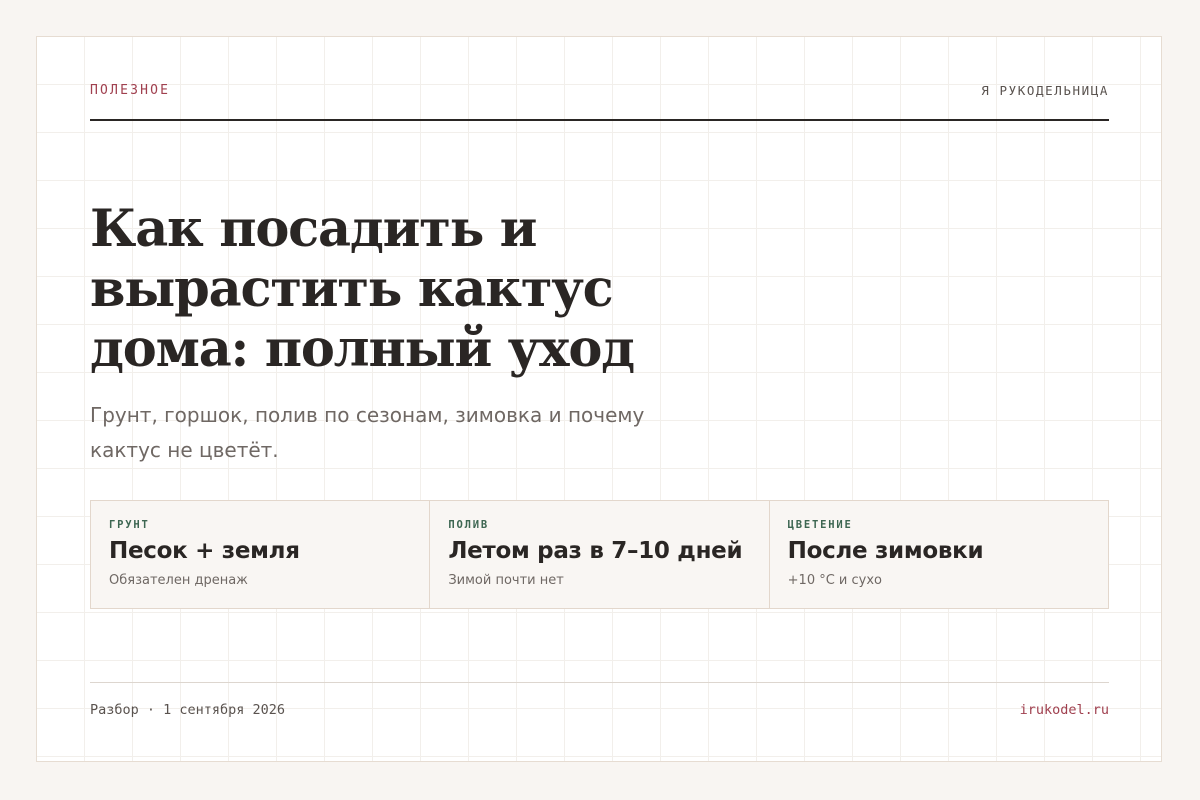 The width and height of the screenshot is (1200, 800). What do you see at coordinates (204, 551) in the screenshot?
I see `fact-value: Песок + земля` at bounding box center [204, 551].